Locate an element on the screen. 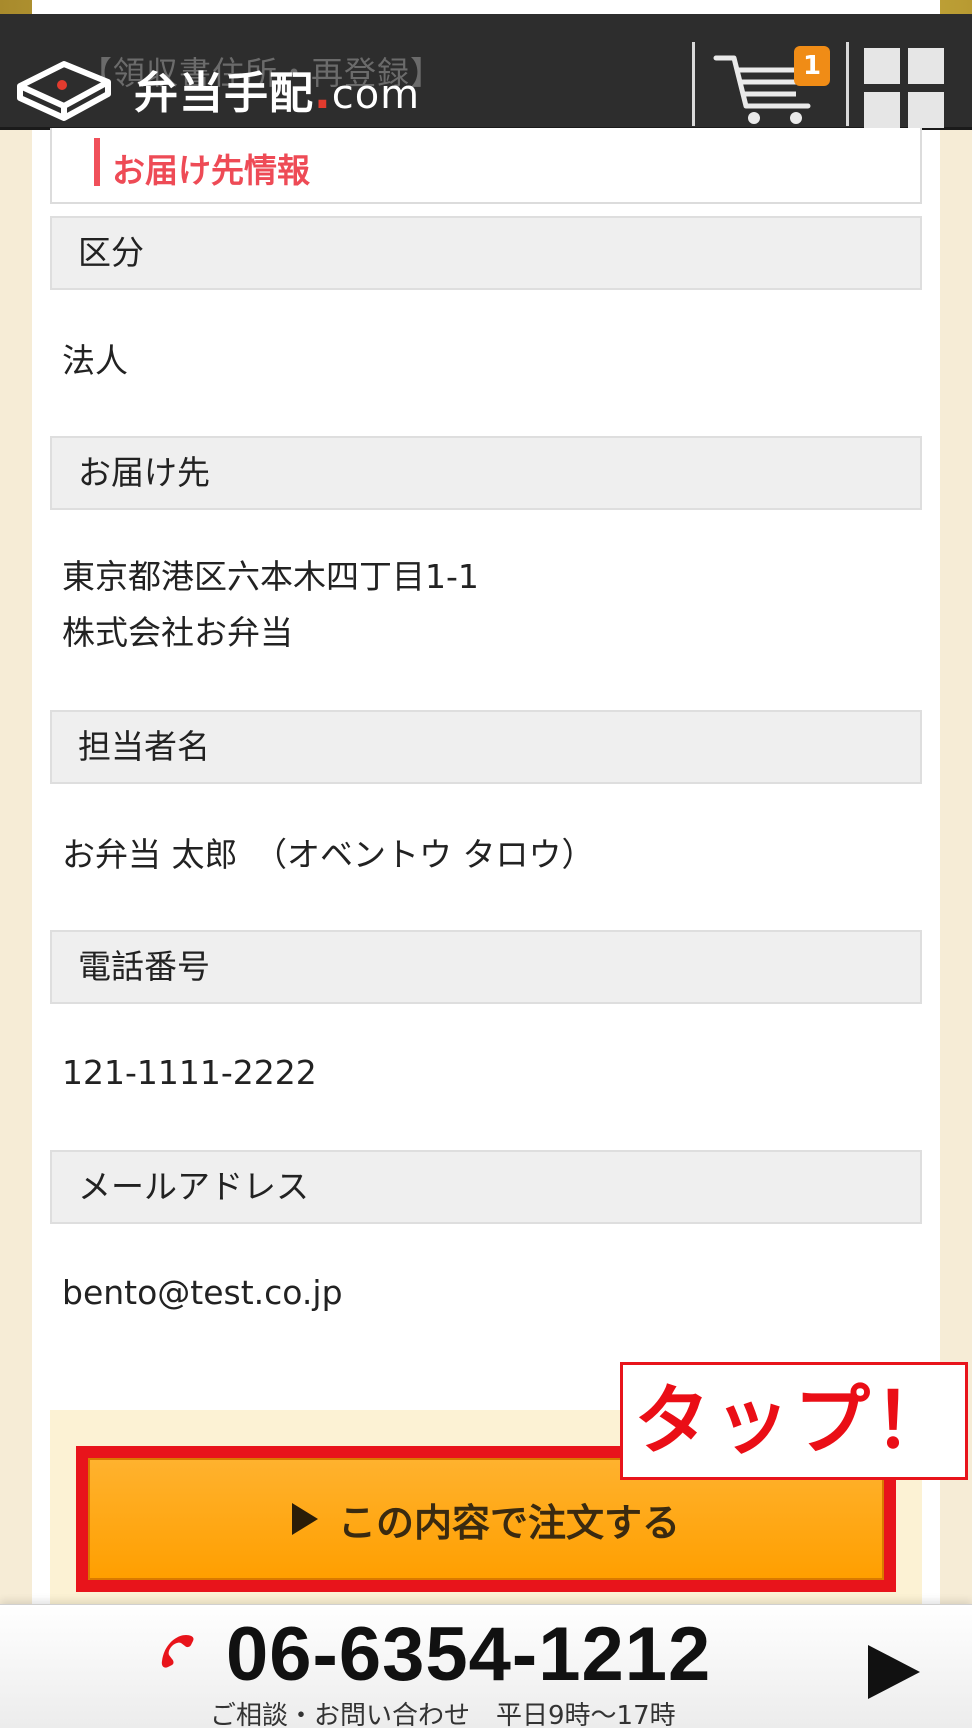 The width and height of the screenshot is (972, 1728). phone-caption: ご相談・お問い合わせ 平日9時〜17時 is located at coordinates (443, 1714).